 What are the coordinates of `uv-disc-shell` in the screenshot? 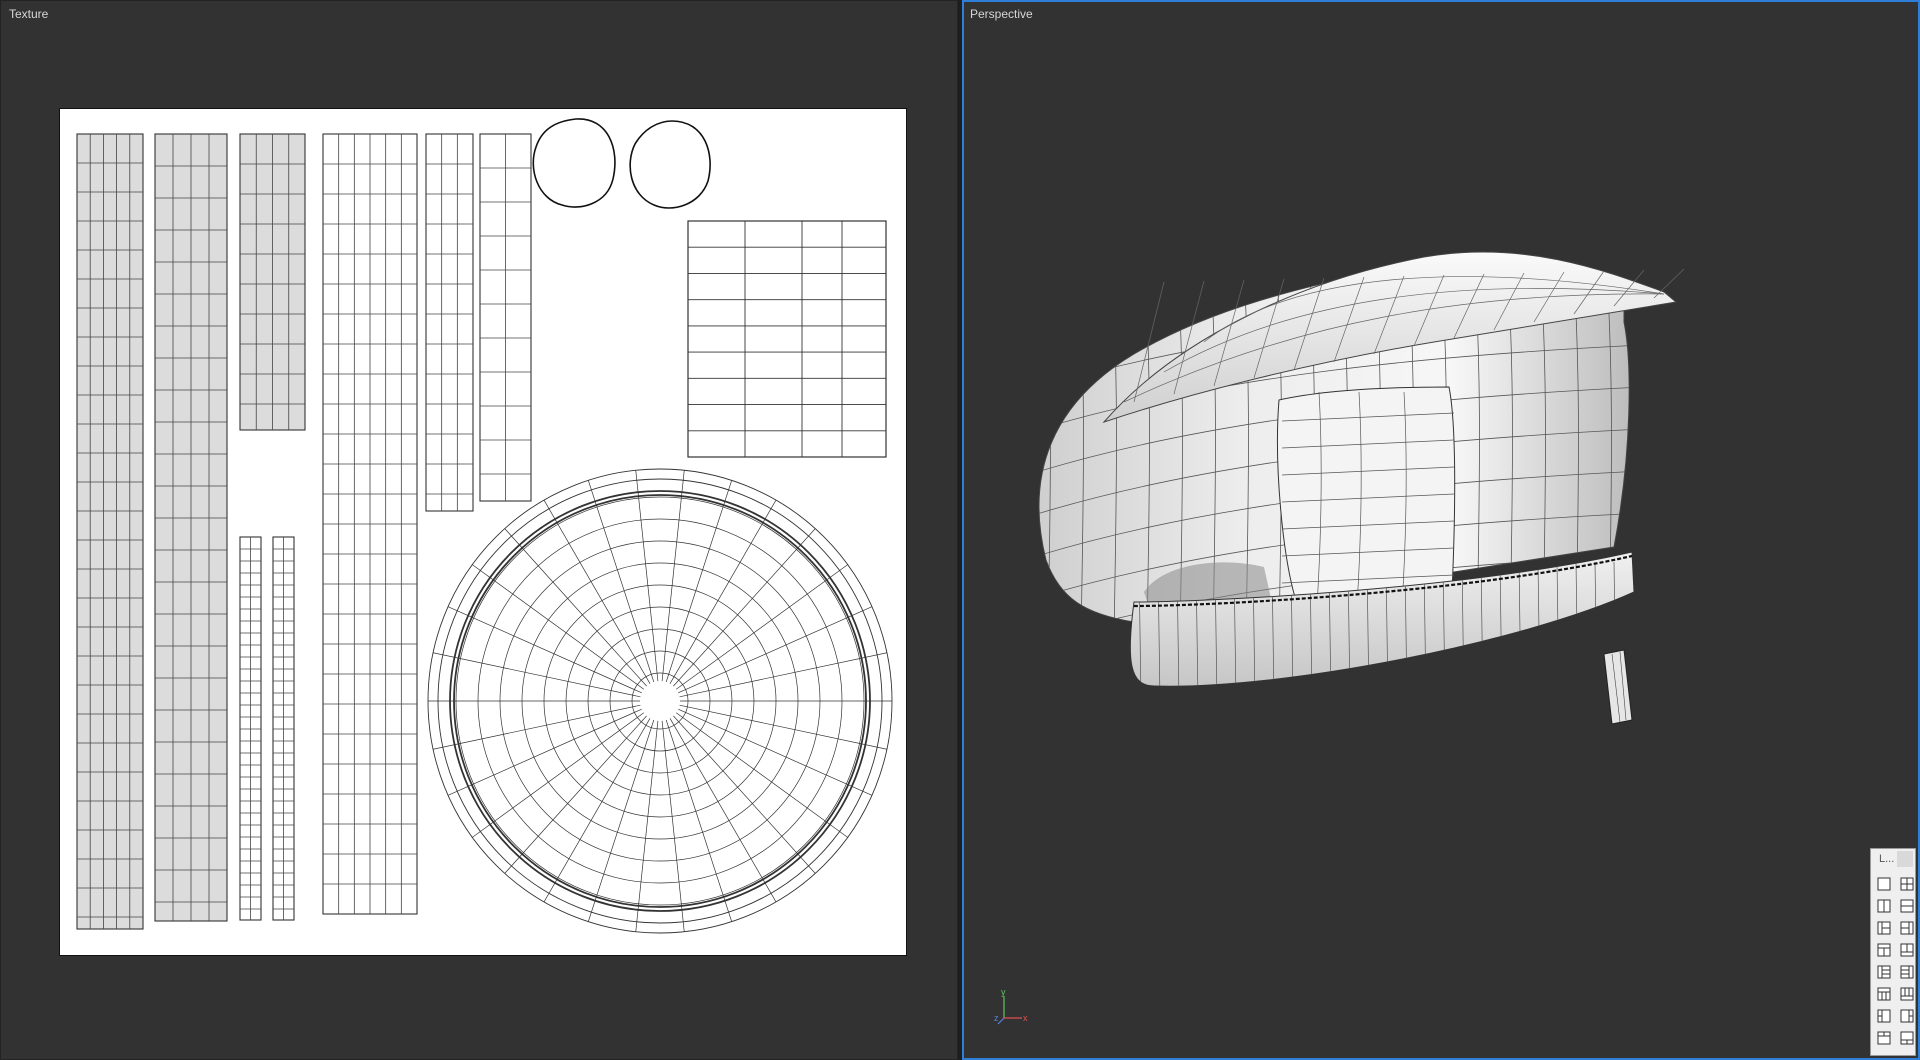 It's located at (660, 701).